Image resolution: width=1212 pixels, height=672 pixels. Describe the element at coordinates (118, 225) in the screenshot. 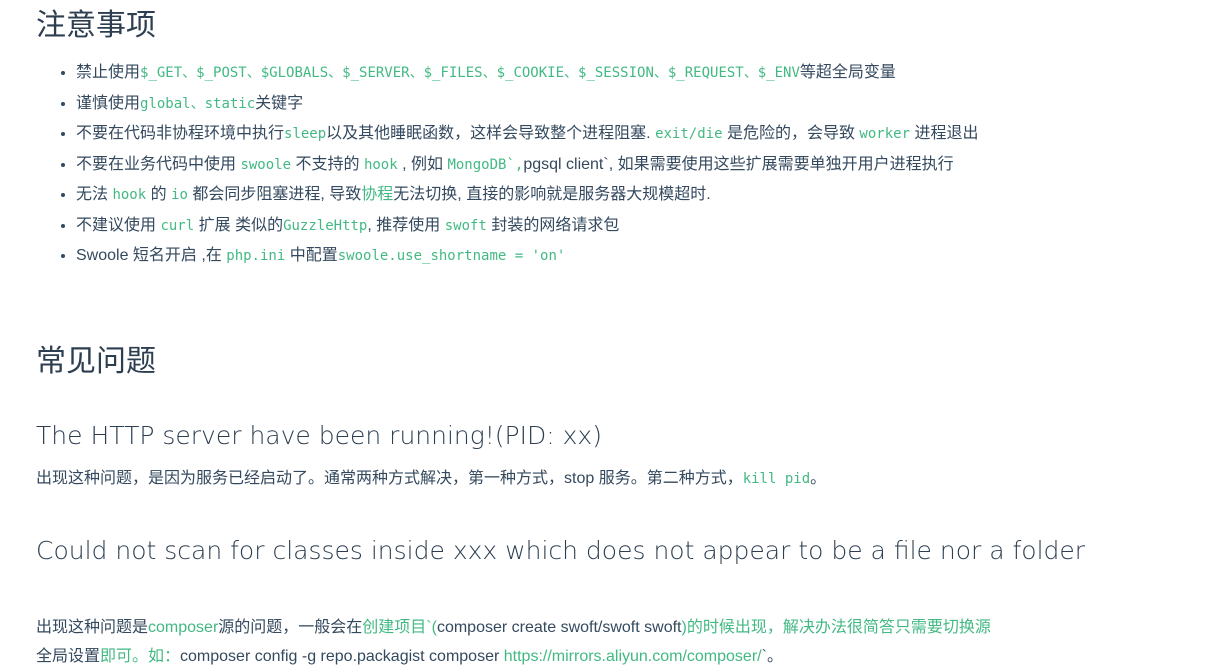

I see `item-text: 不建议使用` at that location.